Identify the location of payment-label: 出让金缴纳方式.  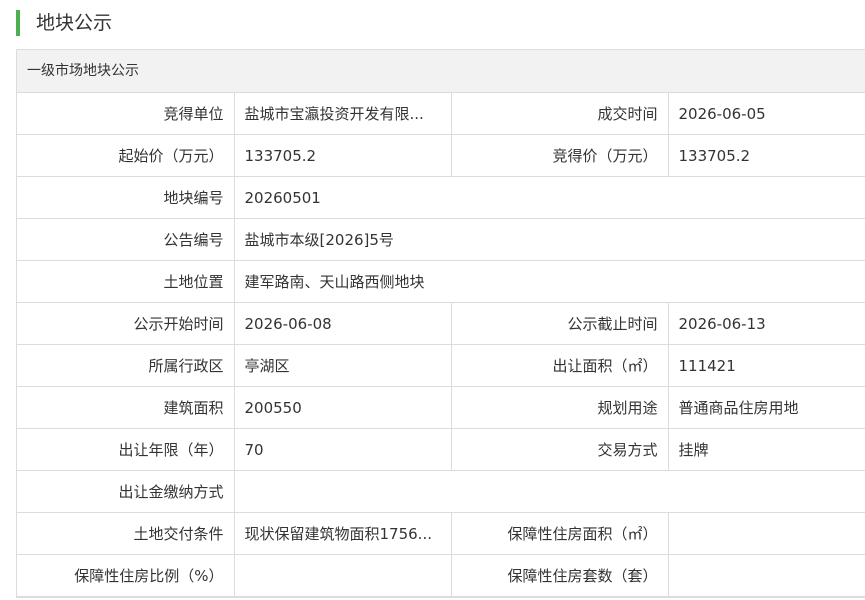
(126, 491).